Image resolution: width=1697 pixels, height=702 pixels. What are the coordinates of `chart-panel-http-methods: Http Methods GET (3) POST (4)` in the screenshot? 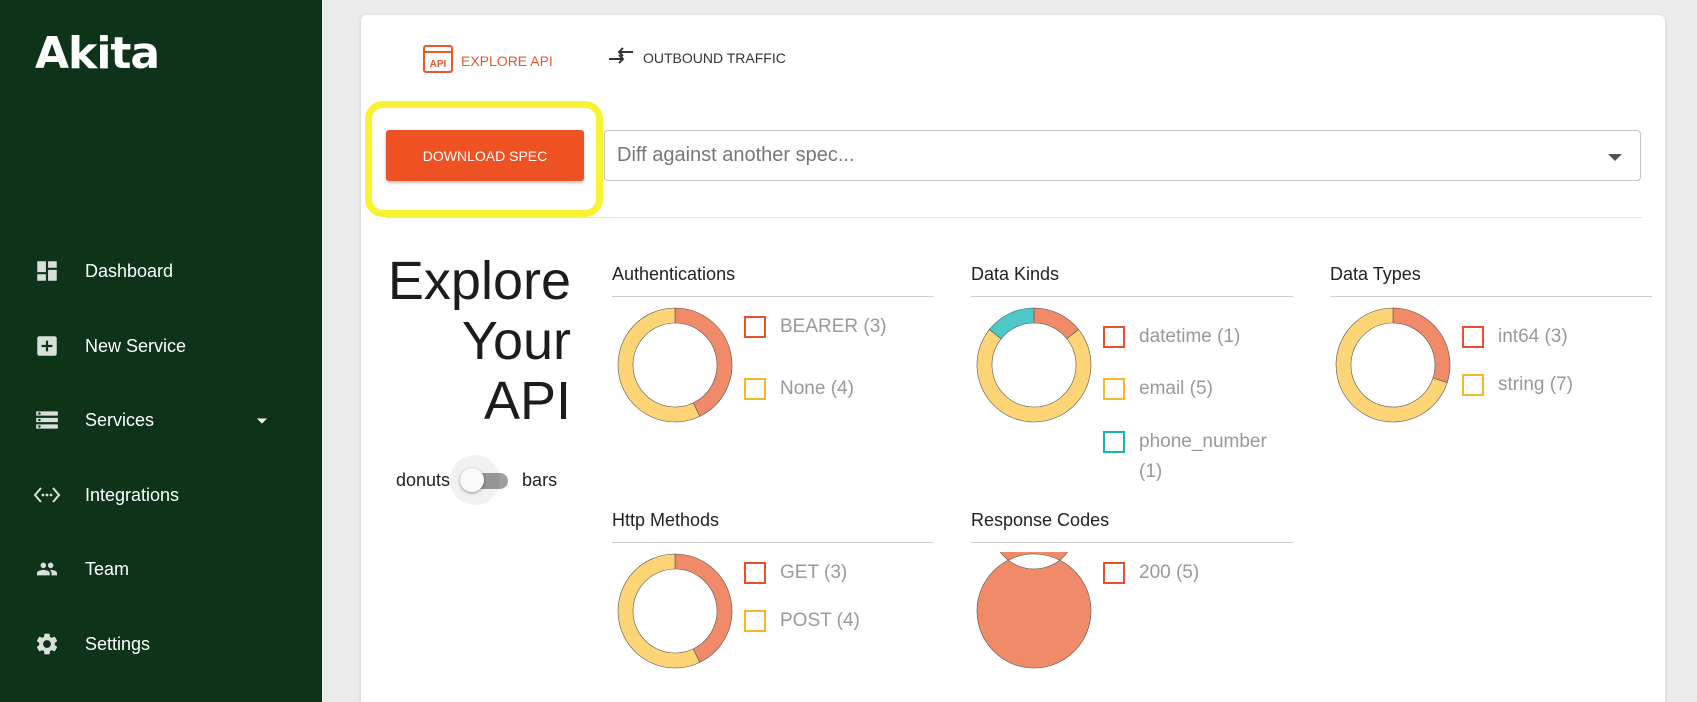 It's located at (773, 606).